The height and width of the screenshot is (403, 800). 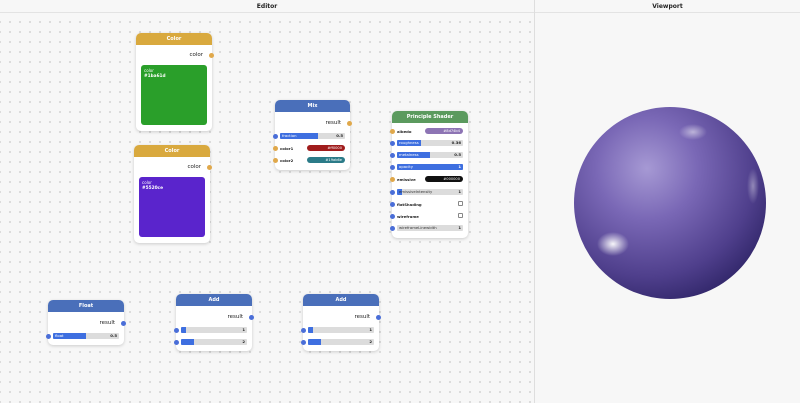 I want to click on node-header: Principle Shader, so click(x=430, y=117).